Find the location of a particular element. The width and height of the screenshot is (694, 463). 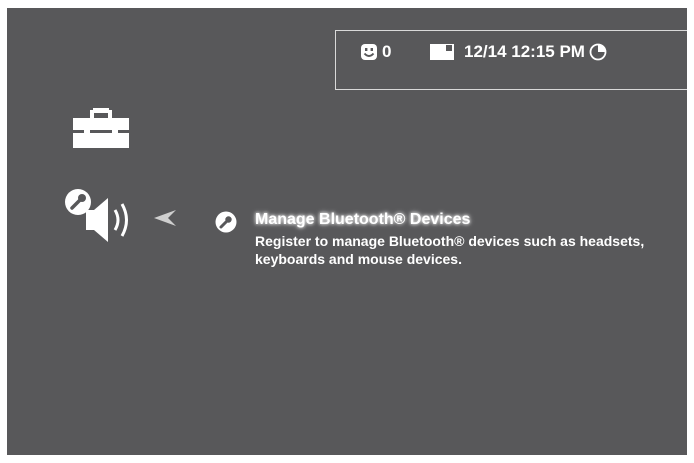

datetime-indicator: 12/14 12:15 PM is located at coordinates (518, 52).